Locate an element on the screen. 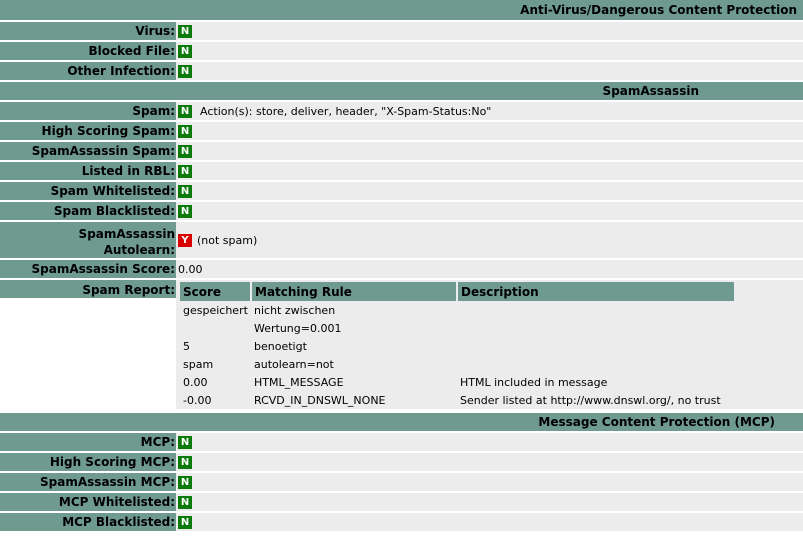 The image size is (803, 536). report-header-row: Score Matching Rule Description is located at coordinates (458, 291).